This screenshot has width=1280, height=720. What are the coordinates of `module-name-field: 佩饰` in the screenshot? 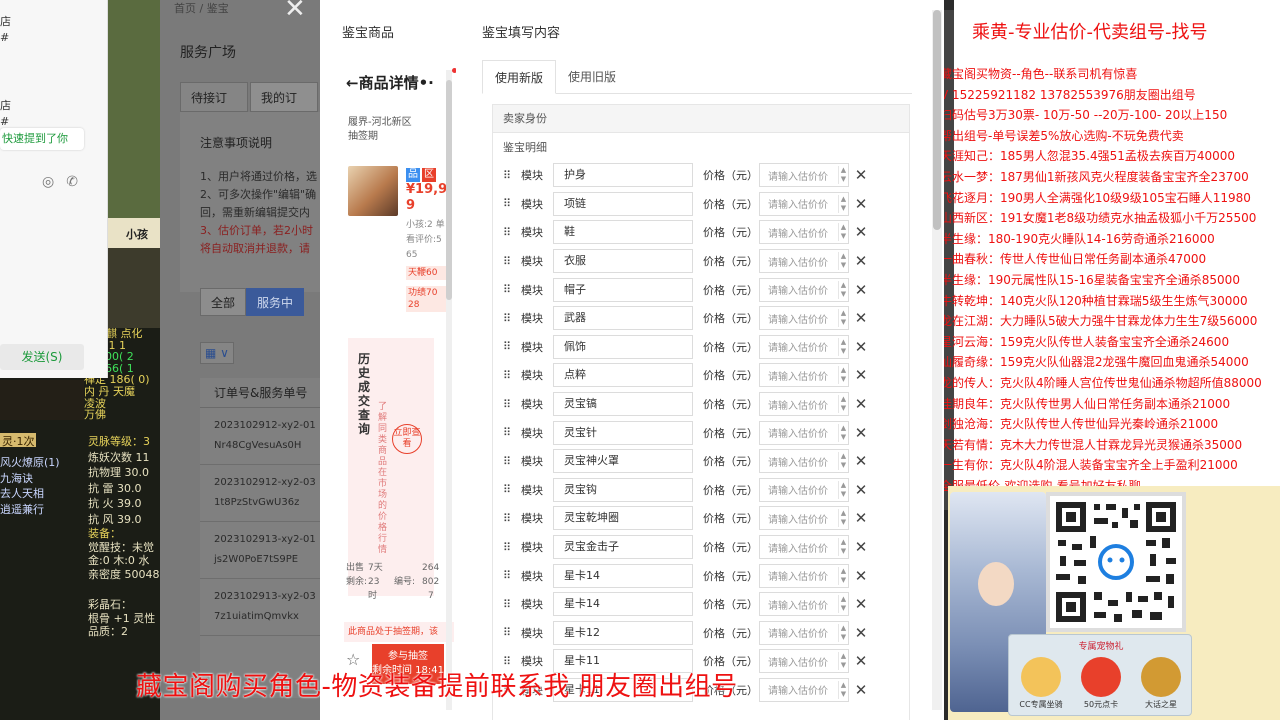 It's located at (623, 346).